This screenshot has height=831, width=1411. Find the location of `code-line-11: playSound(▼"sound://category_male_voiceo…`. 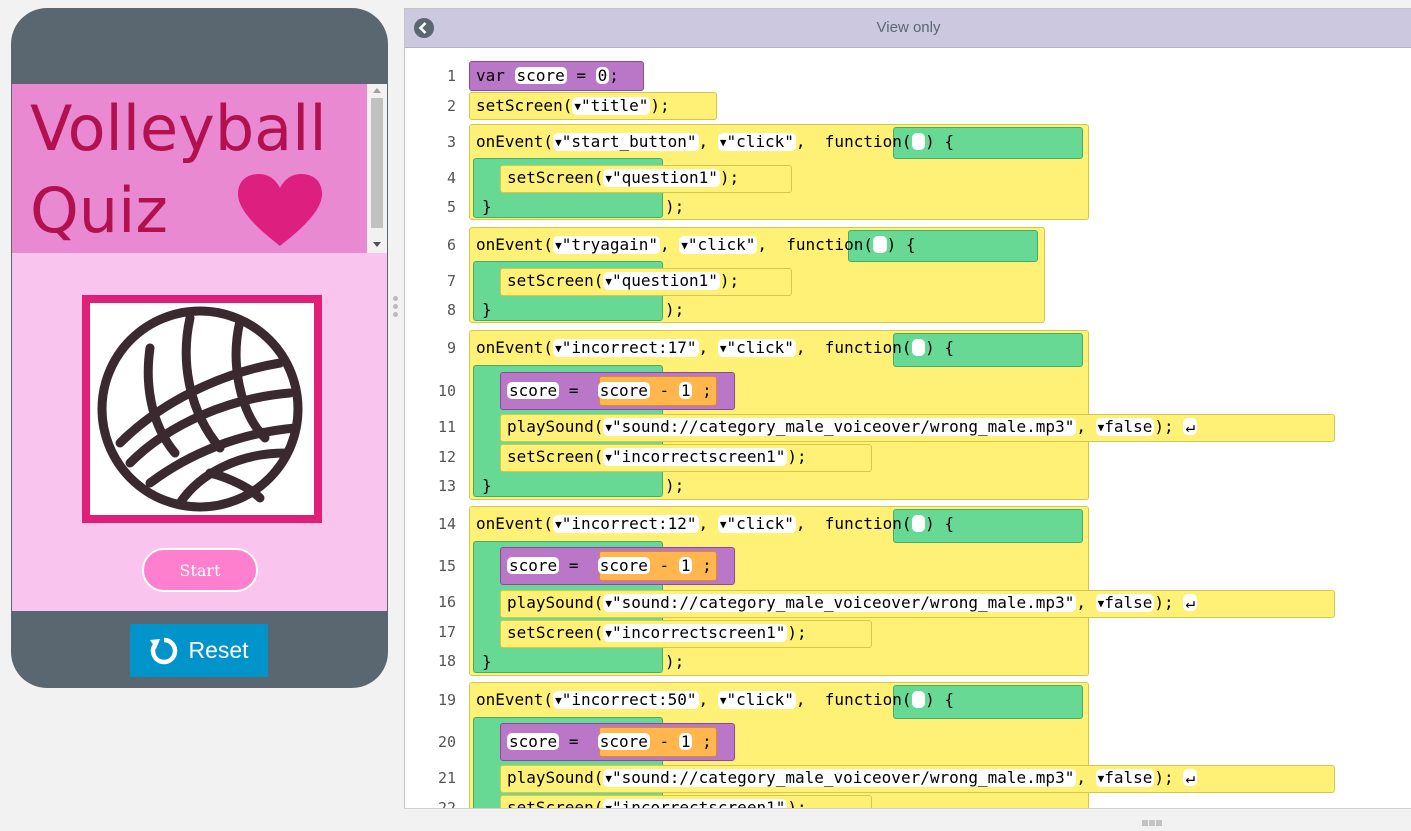

code-line-11: playSound(▼"sound://category_male_voiceo… is located at coordinates (852, 426).